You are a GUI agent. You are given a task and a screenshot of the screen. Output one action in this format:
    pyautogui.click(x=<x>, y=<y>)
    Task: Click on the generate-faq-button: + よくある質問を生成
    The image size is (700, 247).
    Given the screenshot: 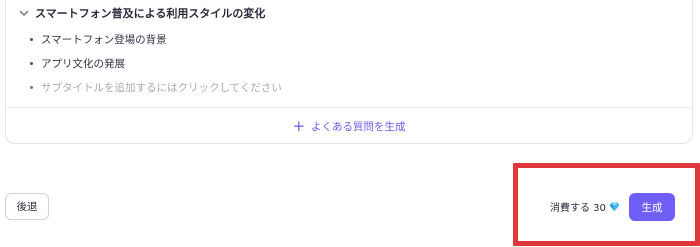 What is the action you would take?
    pyautogui.click(x=349, y=125)
    